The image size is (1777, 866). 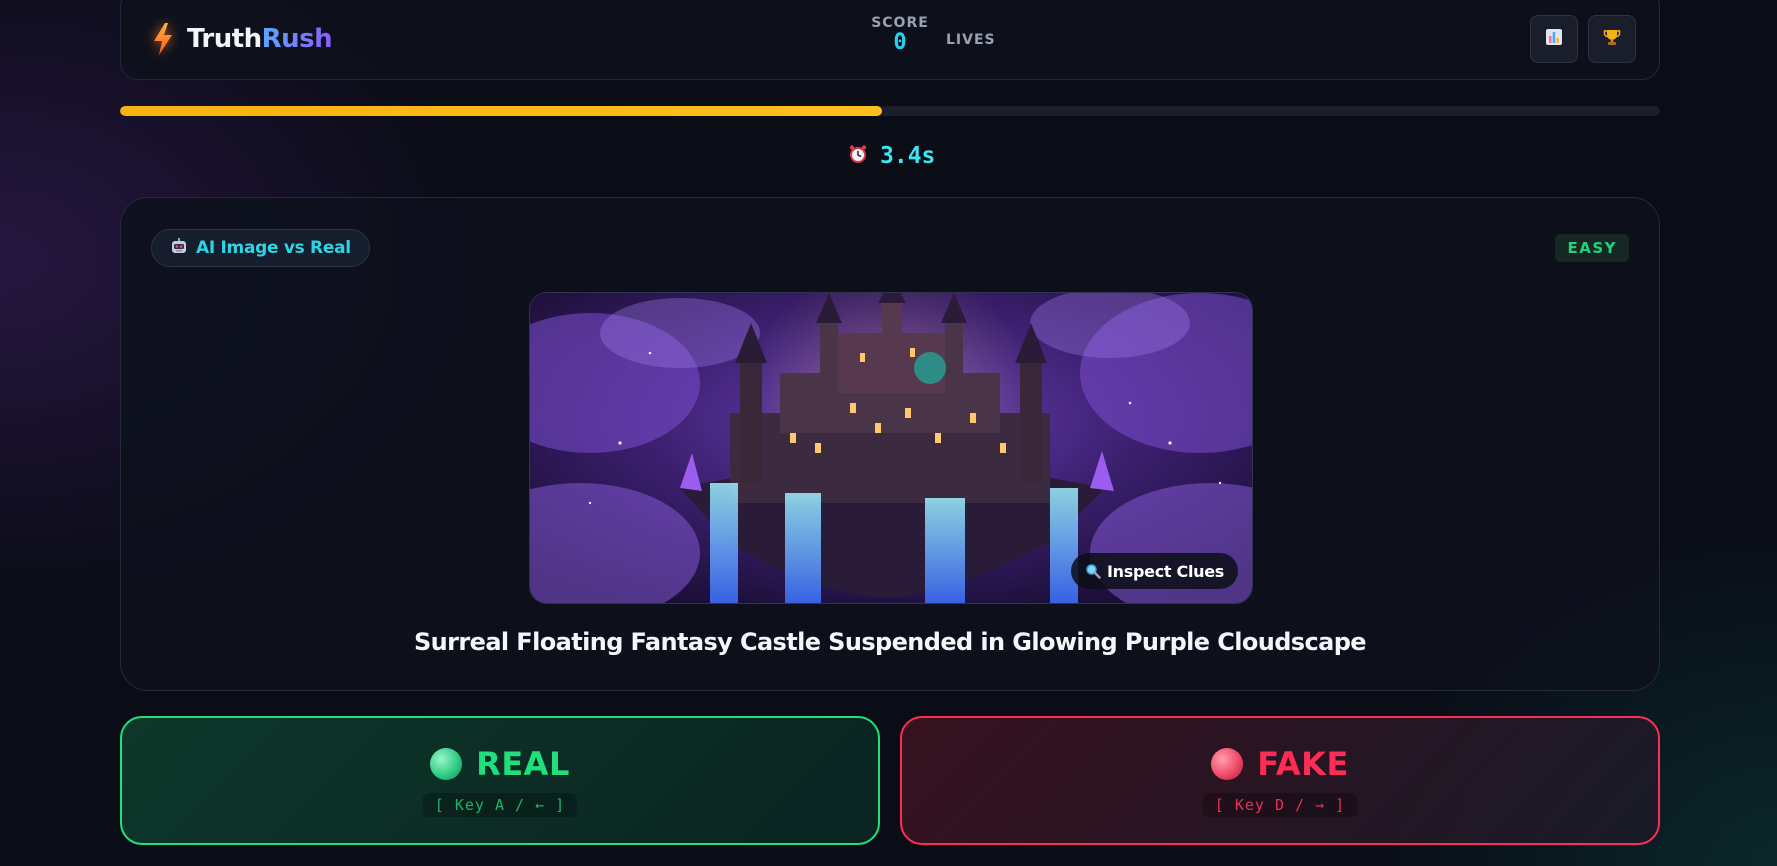 I want to click on green-circle-icon, so click(x=446, y=763).